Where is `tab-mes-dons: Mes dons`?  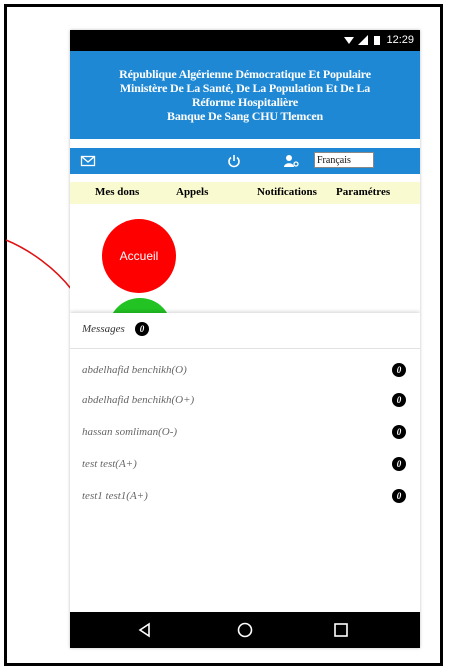 tab-mes-dons: Mes dons is located at coordinates (117, 192).